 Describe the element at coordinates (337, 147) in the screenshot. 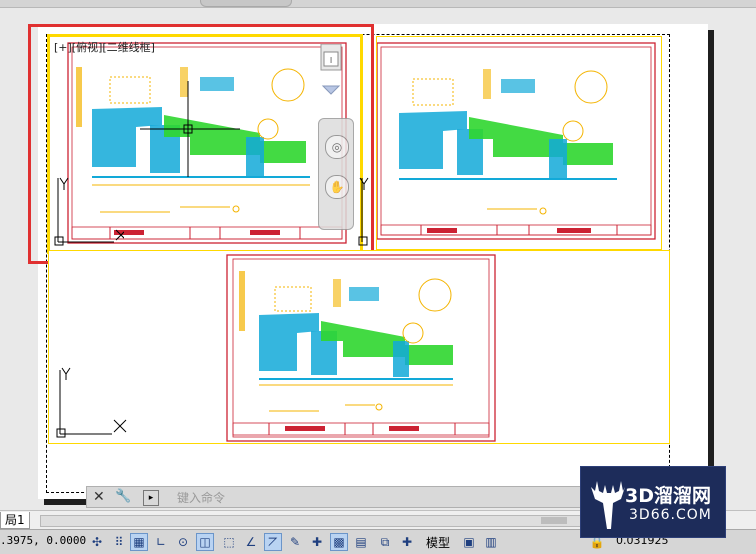

I see `steering-wheel-icon: ◎` at that location.